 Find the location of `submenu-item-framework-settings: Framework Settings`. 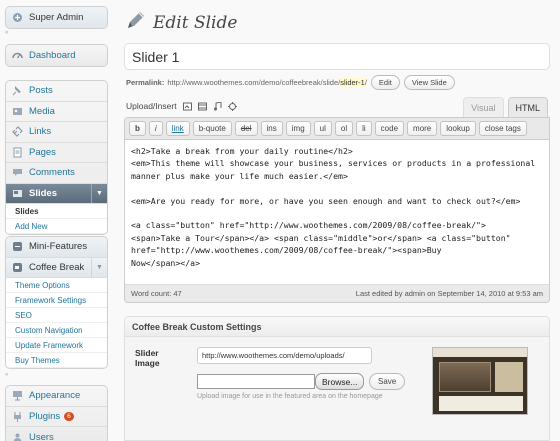

submenu-item-framework-settings: Framework Settings is located at coordinates (56, 300).